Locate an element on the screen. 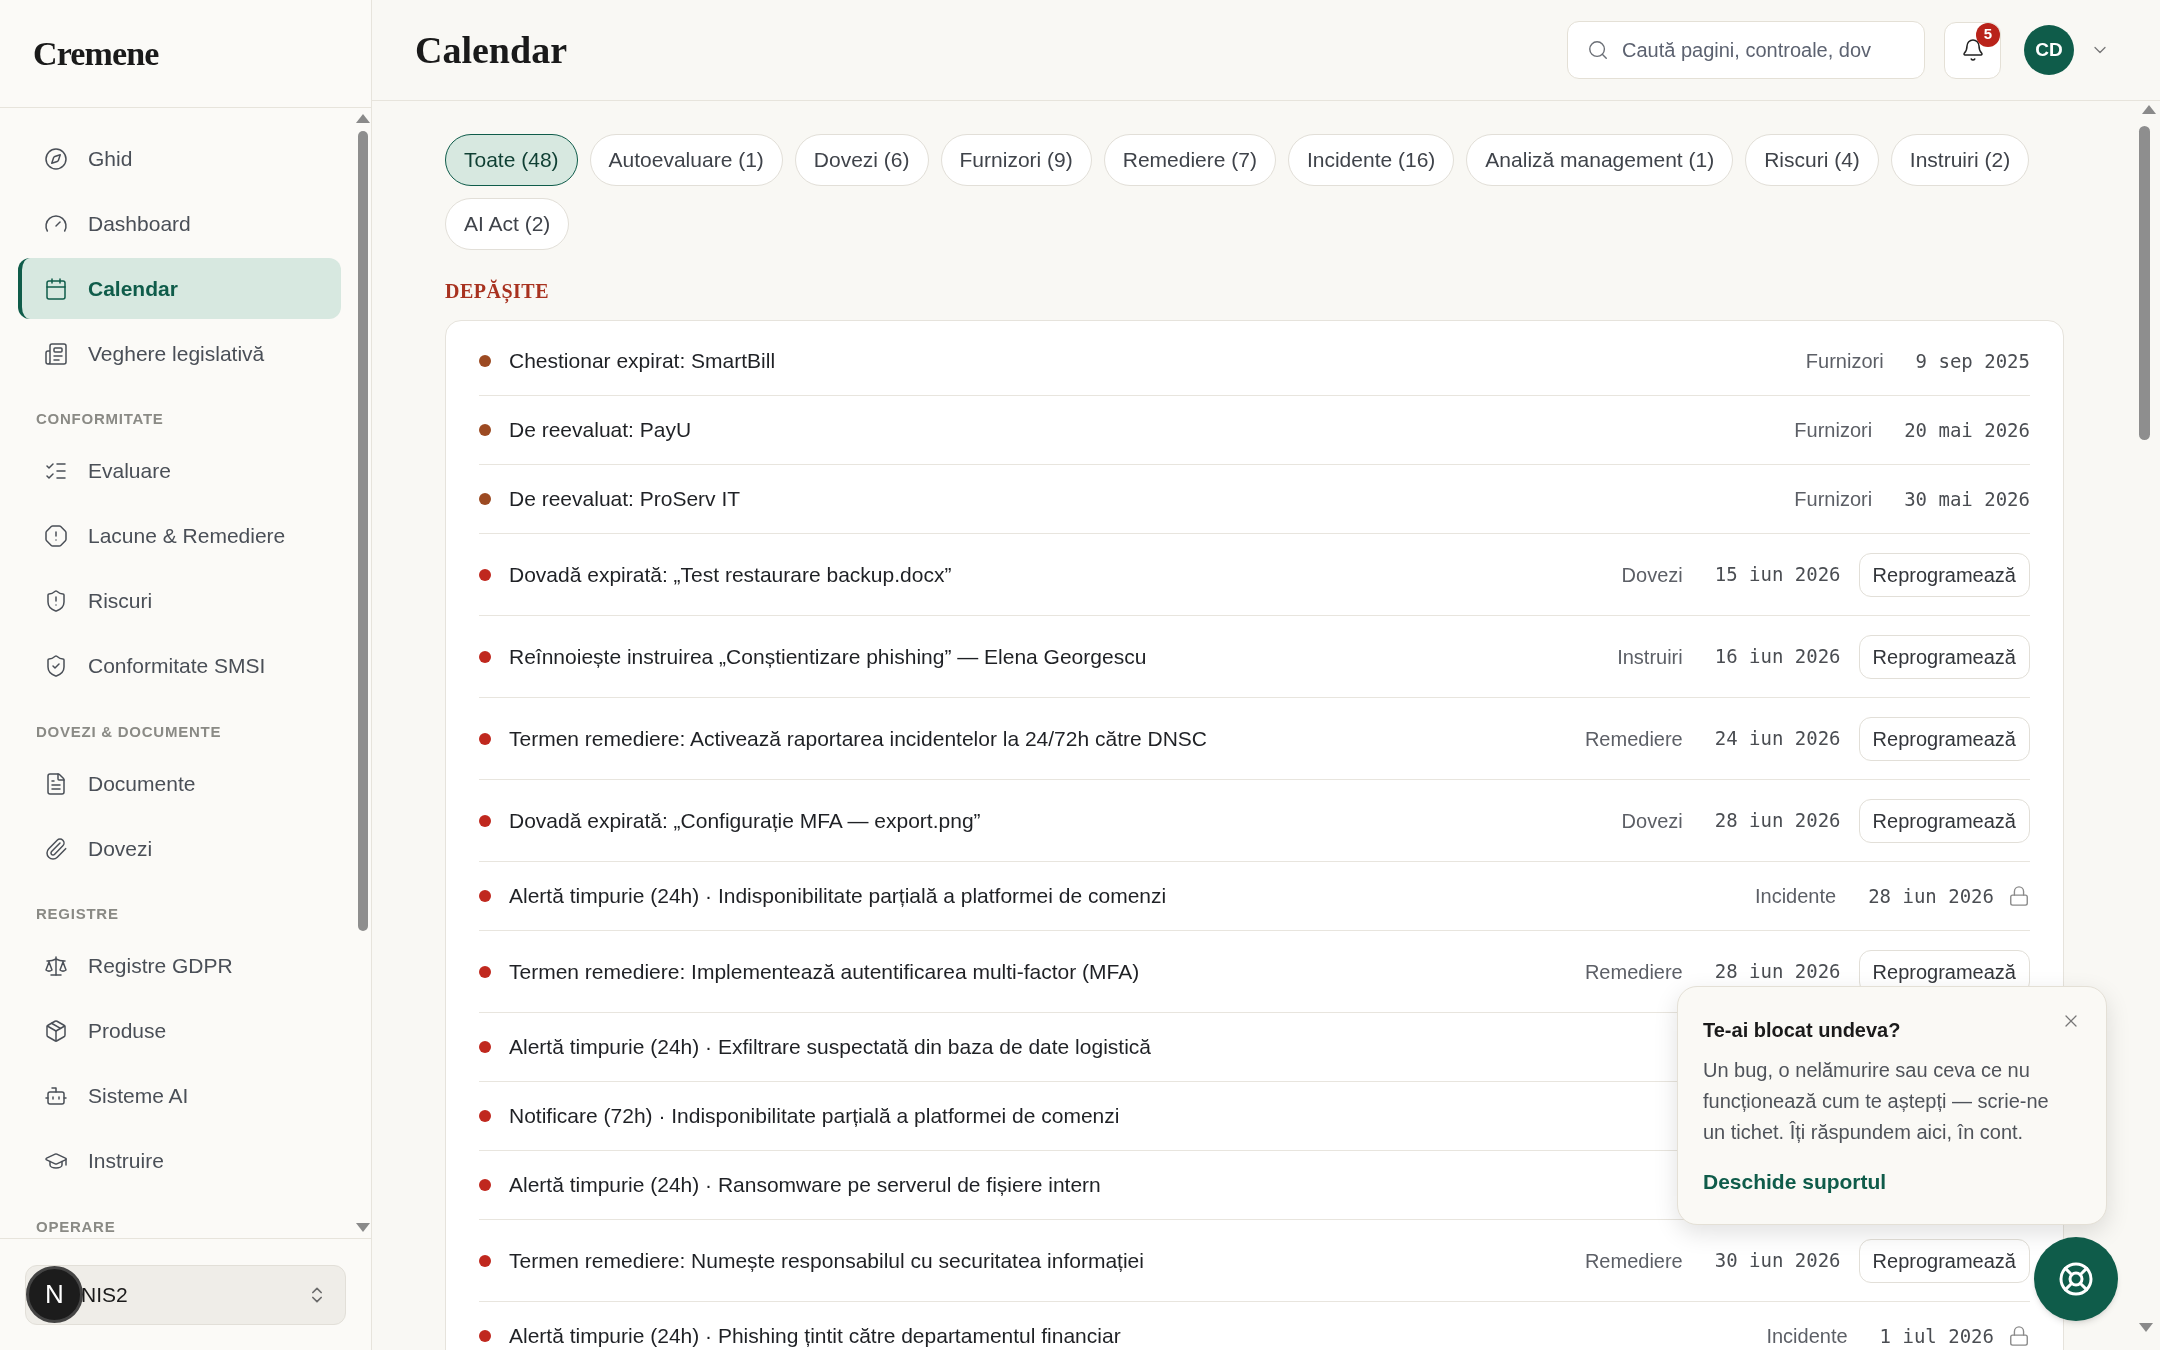 This screenshot has width=2160, height=1350. nav-item: Conformitate SMSI is located at coordinates (179, 666).